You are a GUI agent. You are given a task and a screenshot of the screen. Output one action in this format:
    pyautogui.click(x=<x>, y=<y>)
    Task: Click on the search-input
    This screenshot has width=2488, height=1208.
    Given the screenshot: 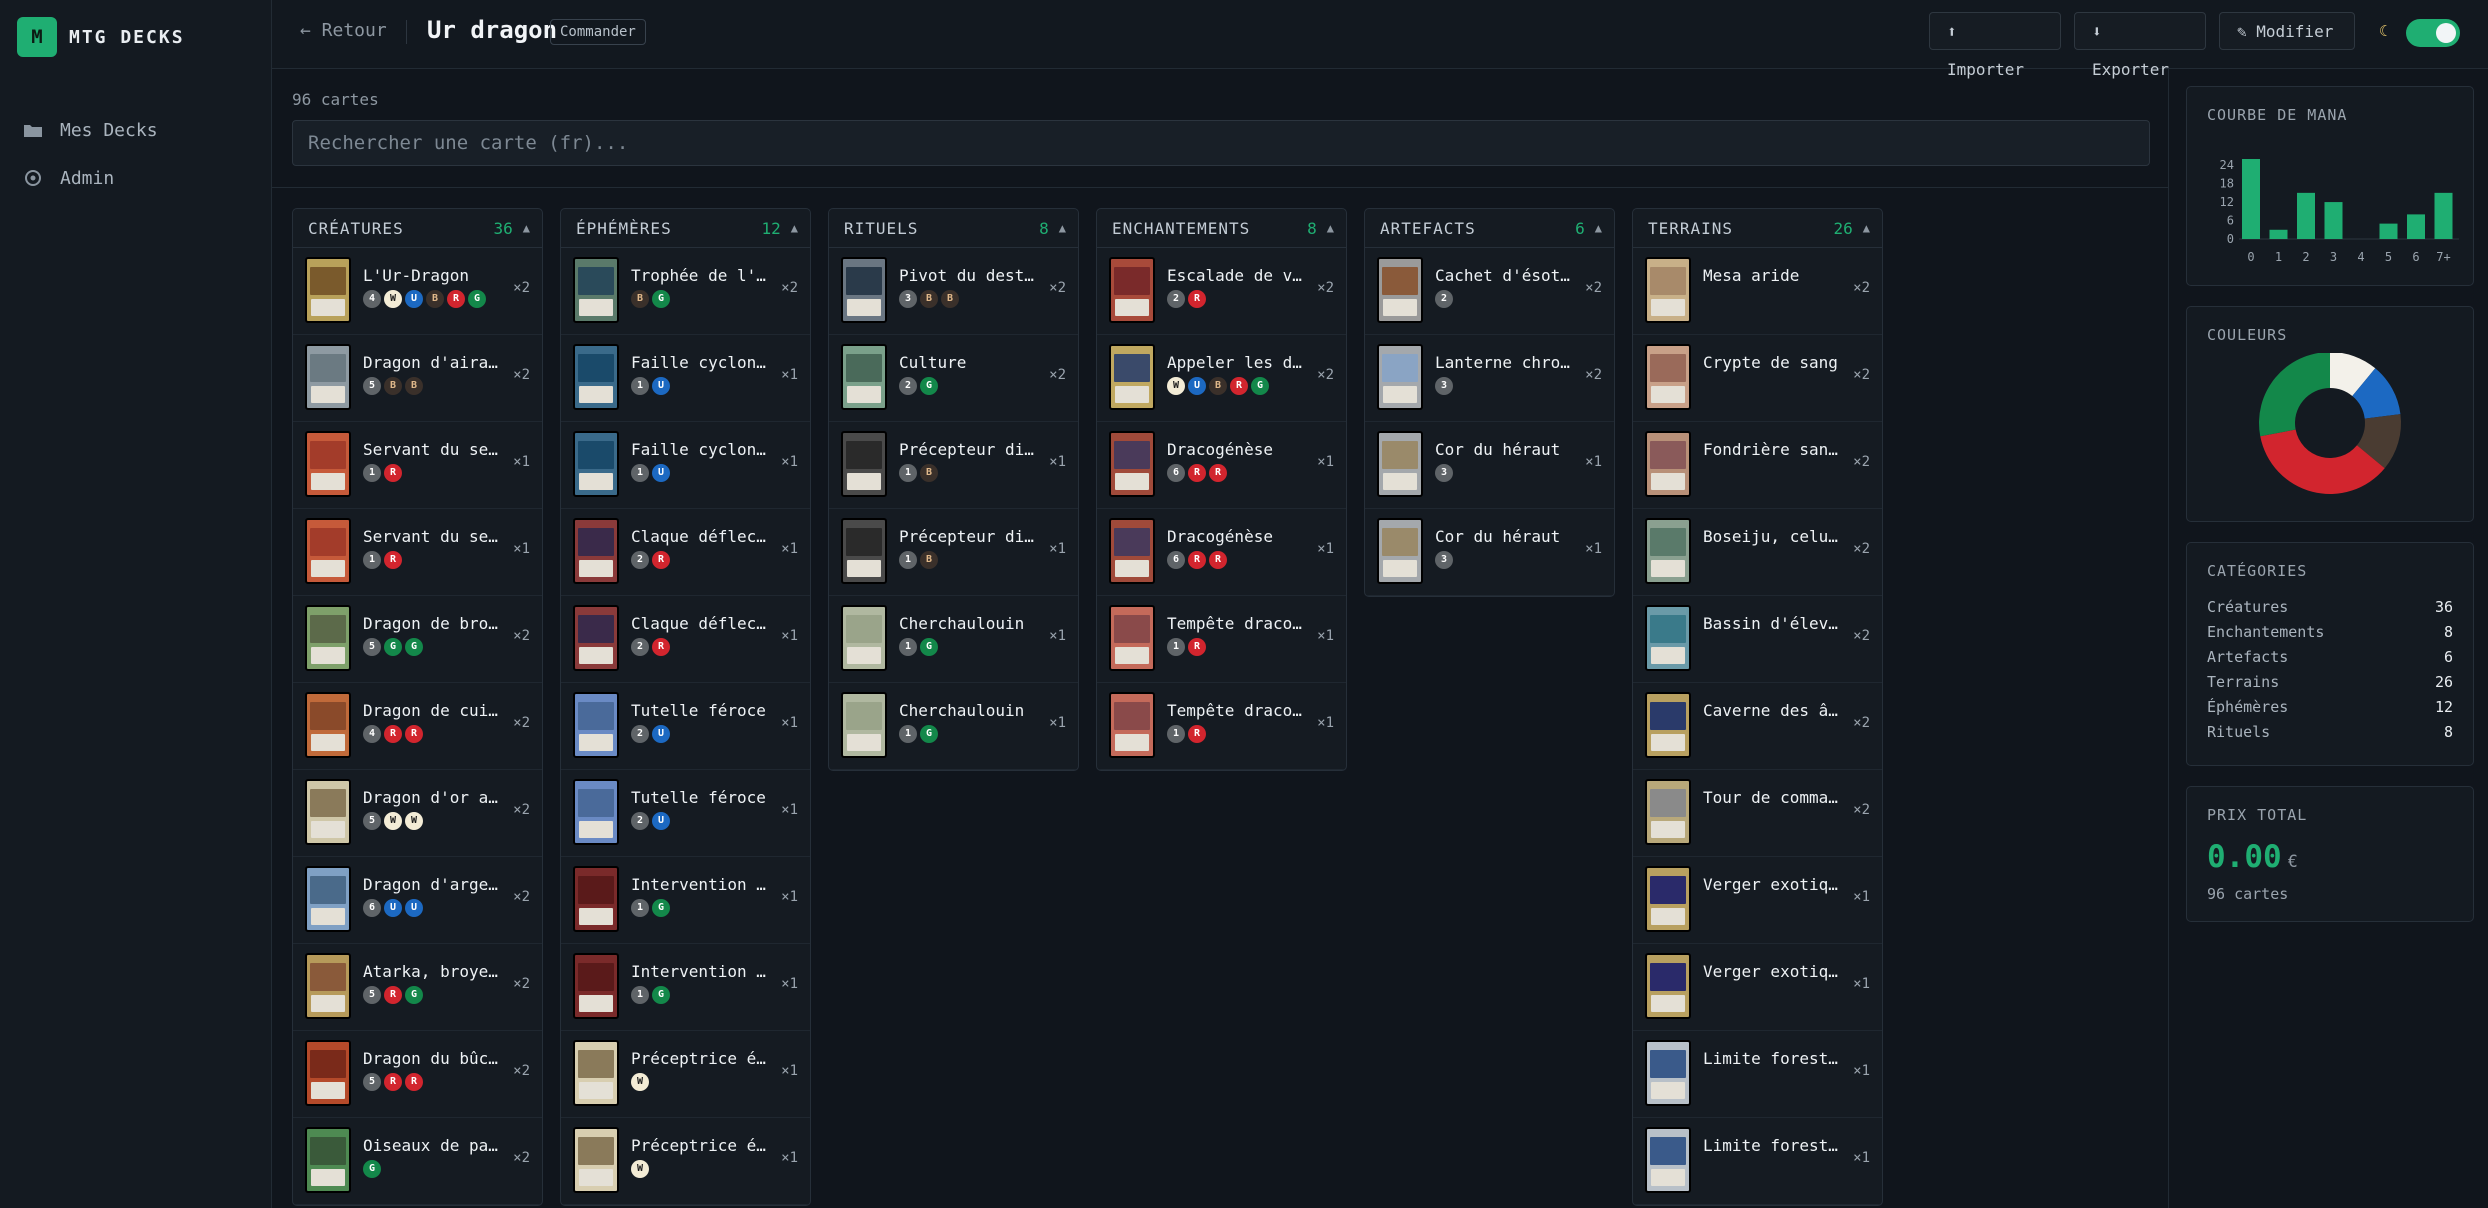 What is the action you would take?
    pyautogui.click(x=1221, y=143)
    